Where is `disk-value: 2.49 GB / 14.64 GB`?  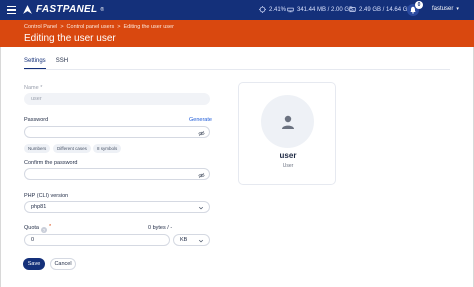
disk-value: 2.49 GB / 14.64 GB is located at coordinates (385, 9).